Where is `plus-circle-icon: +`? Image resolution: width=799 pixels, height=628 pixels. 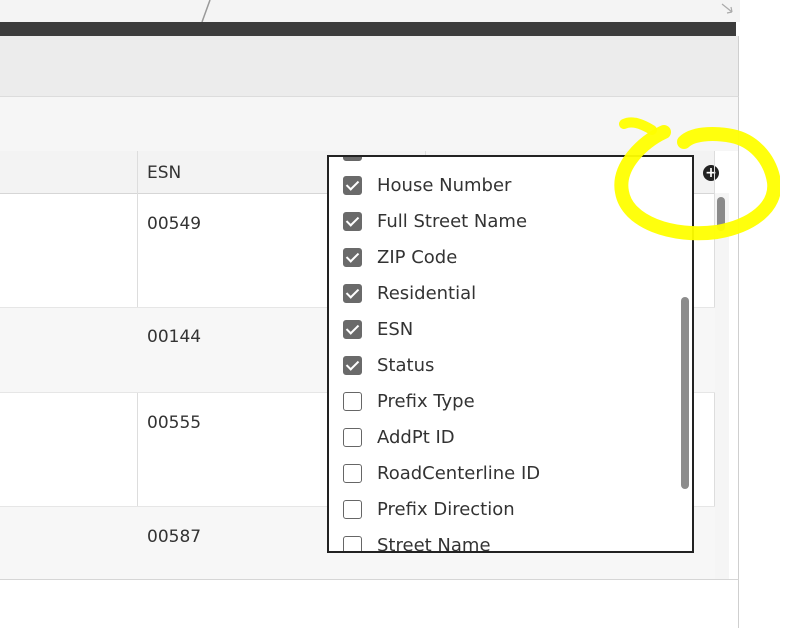
plus-circle-icon: + is located at coordinates (711, 173).